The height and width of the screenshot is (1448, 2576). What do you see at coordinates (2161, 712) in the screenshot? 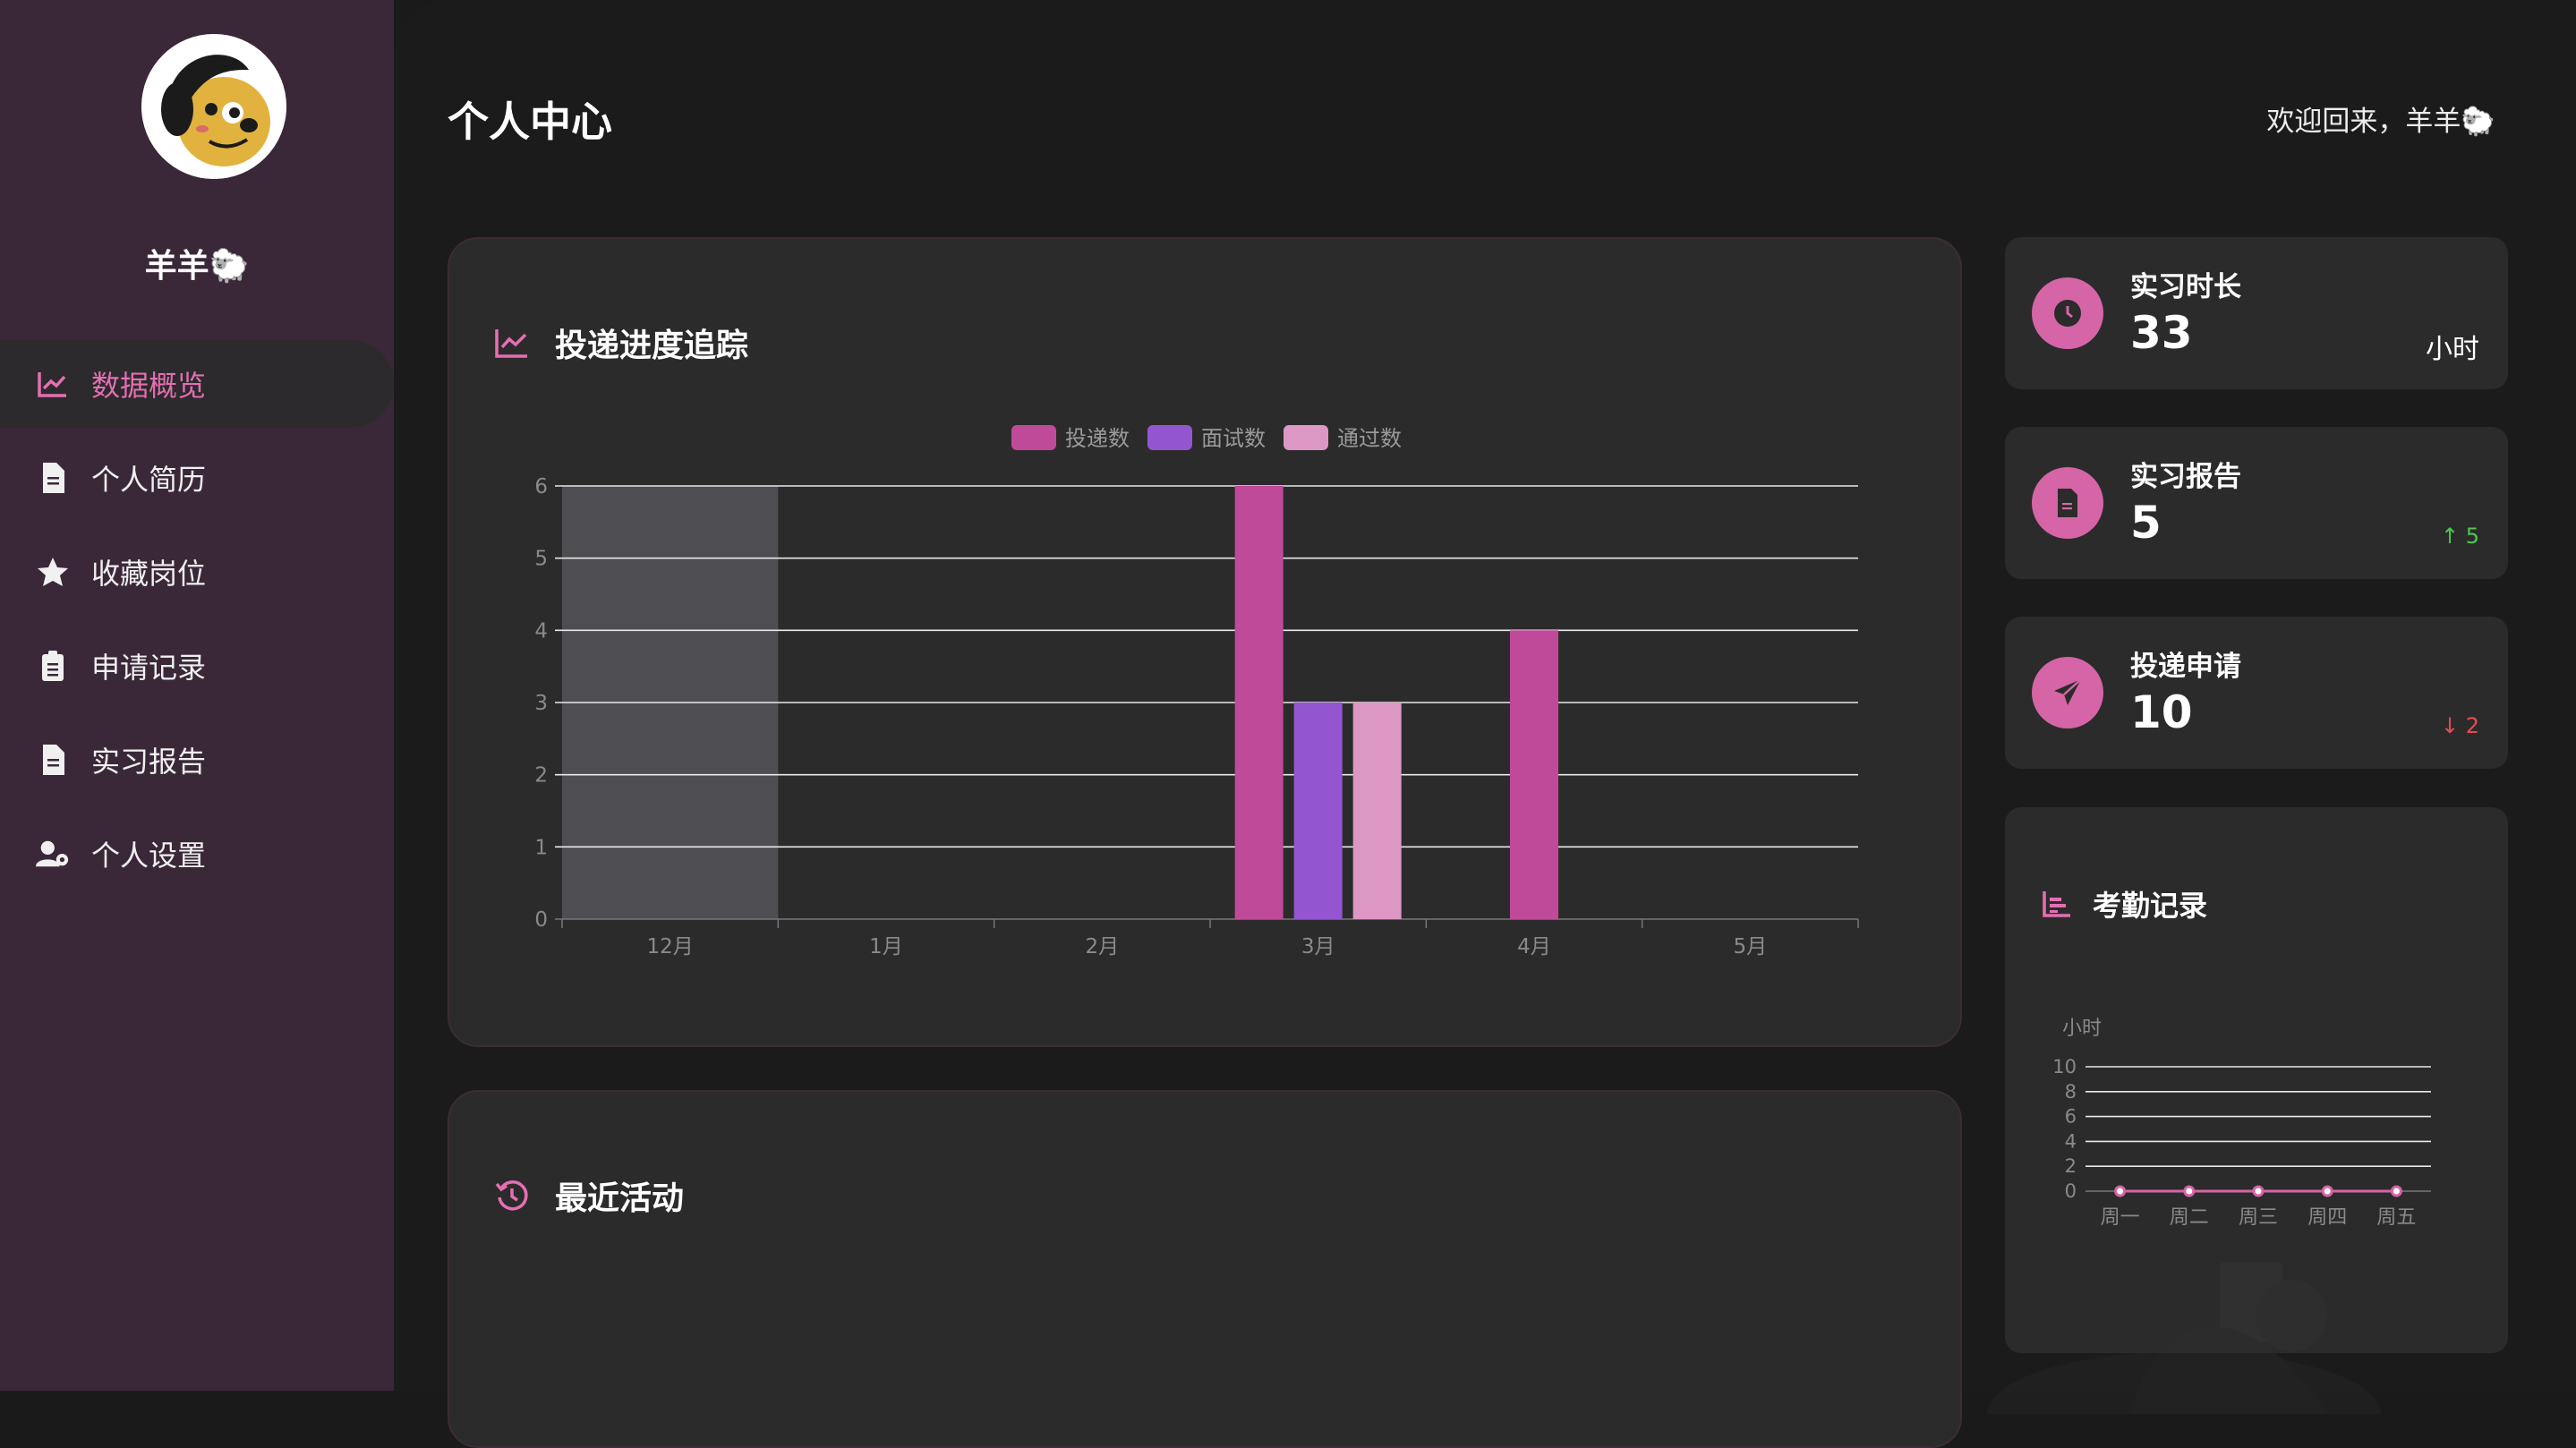
I see `stat-value: 10` at bounding box center [2161, 712].